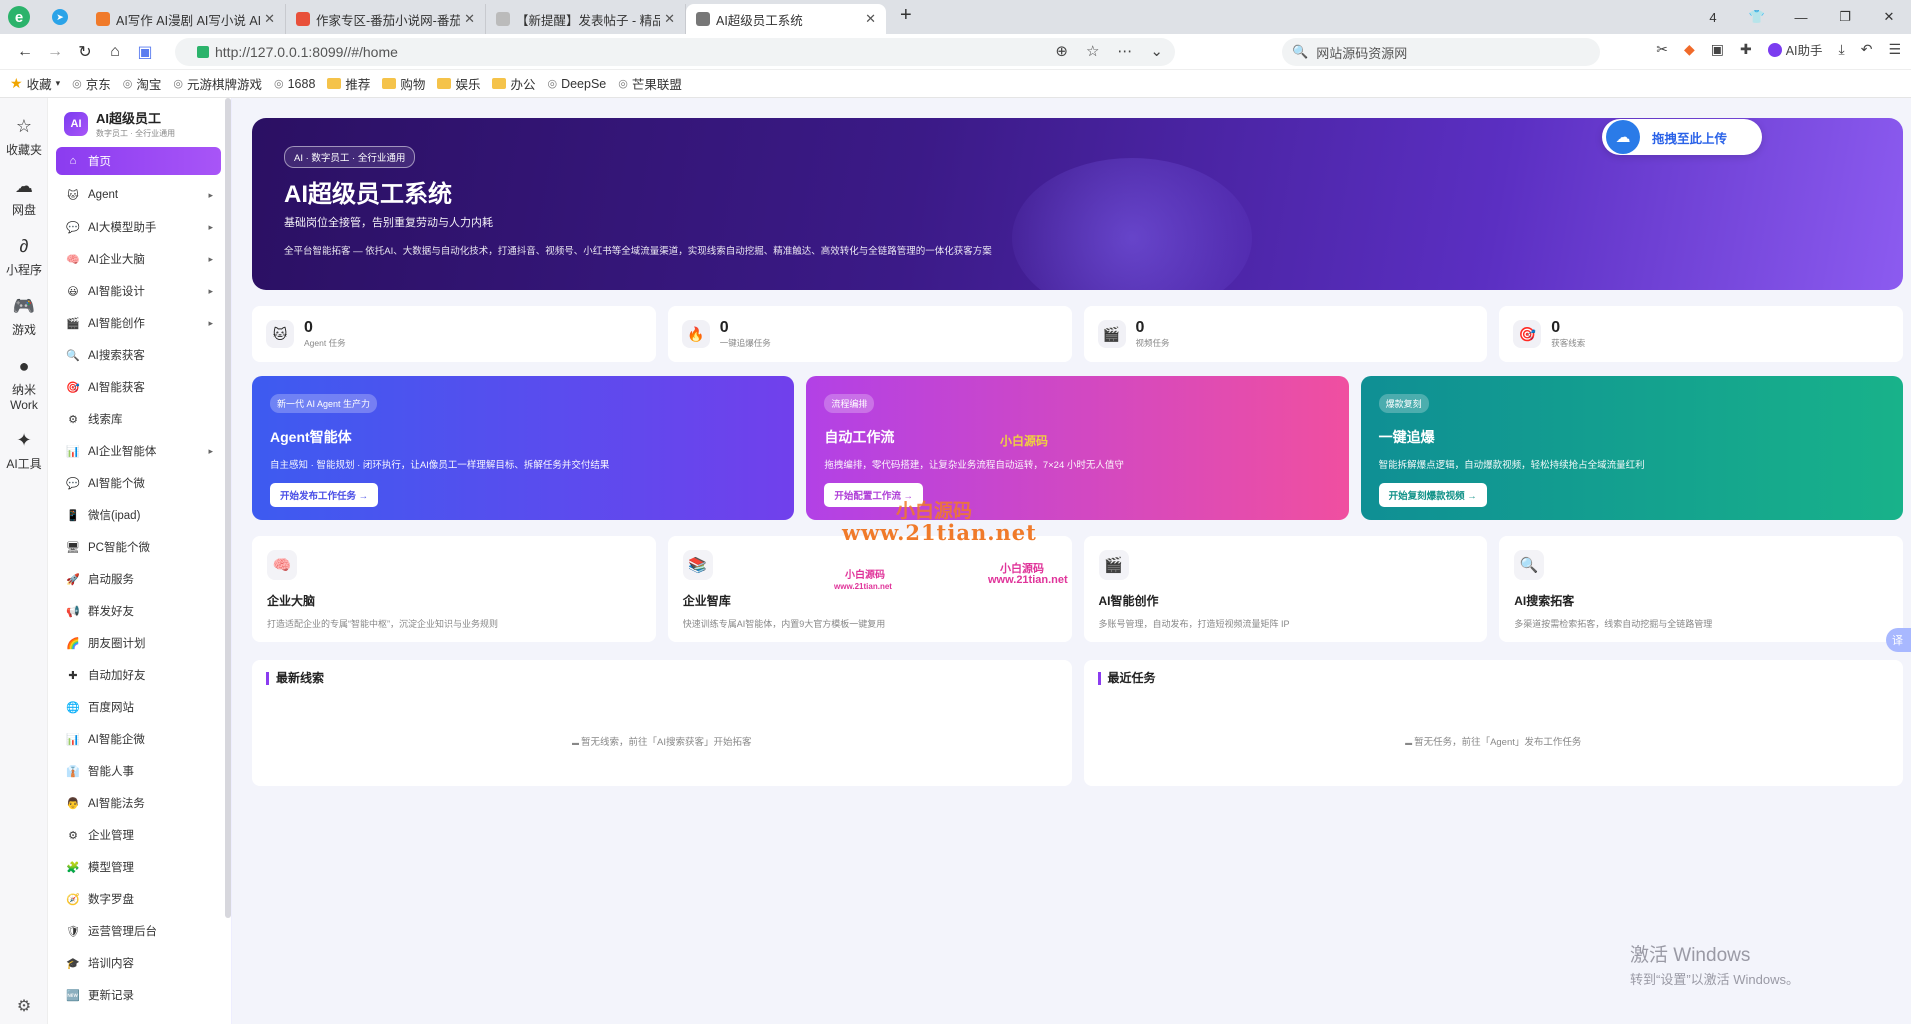  What do you see at coordinates (138, 483) in the screenshot?
I see `sidebar-item: 💬 AI智能个微` at bounding box center [138, 483].